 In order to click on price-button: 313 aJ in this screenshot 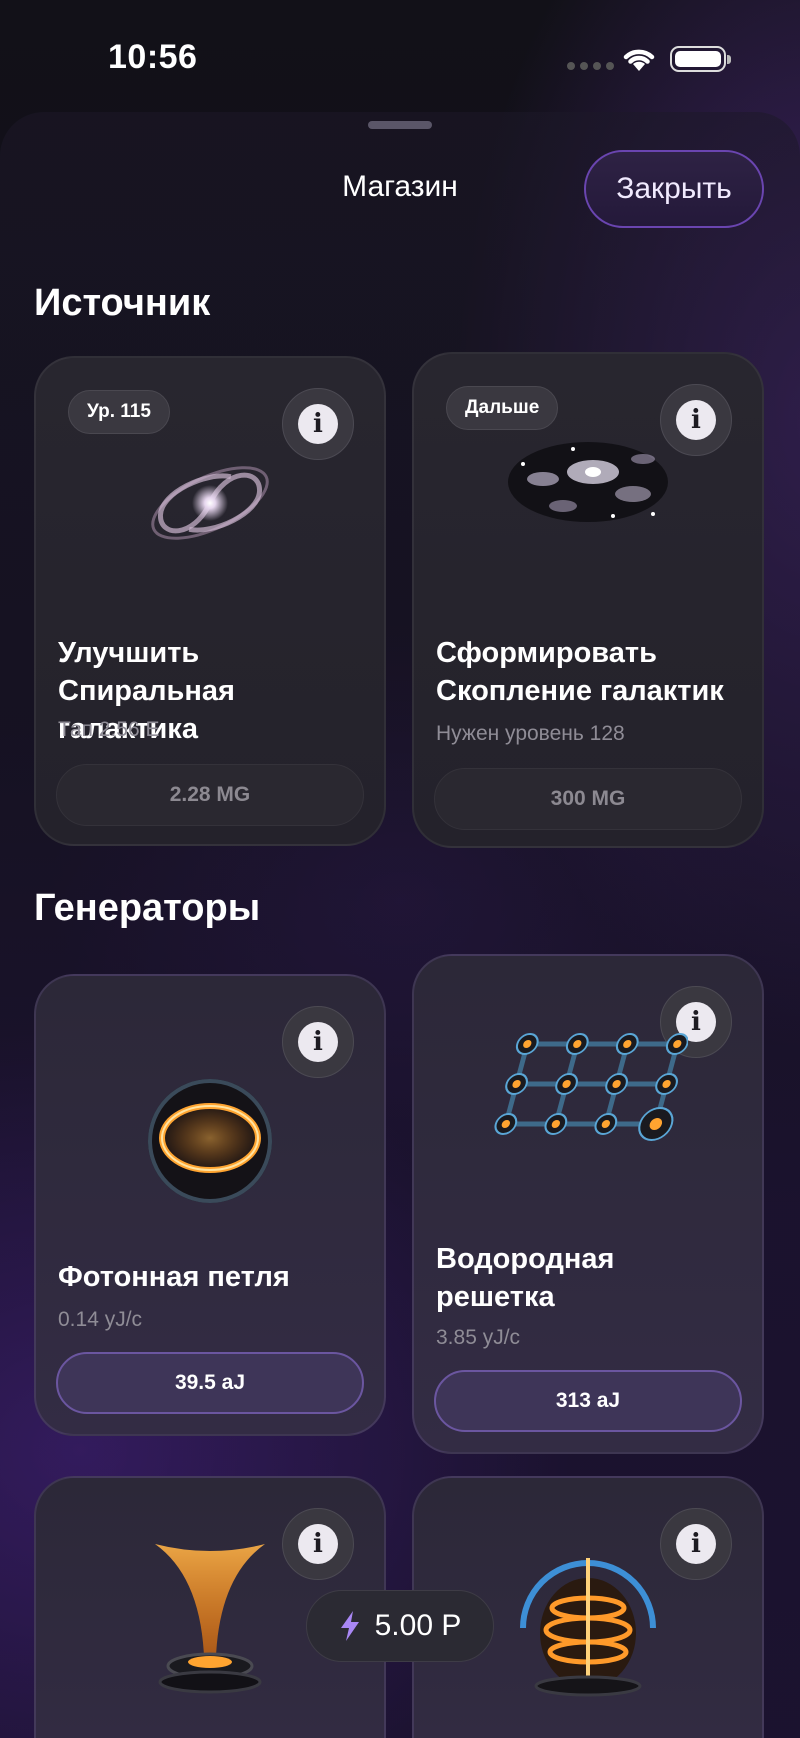, I will do `click(588, 1401)`.